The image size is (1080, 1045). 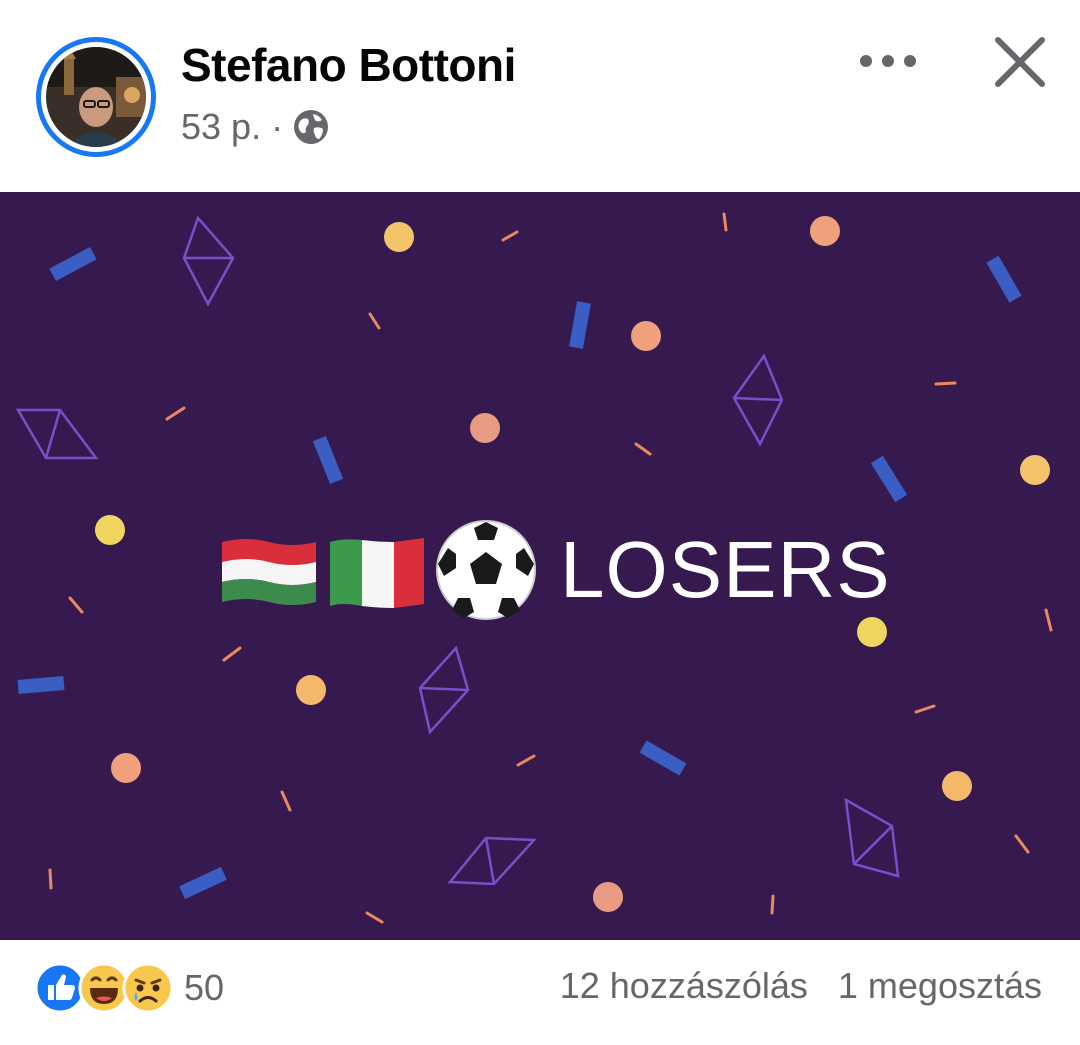 I want to click on post-meta: 53 p. ·, so click(x=255, y=127).